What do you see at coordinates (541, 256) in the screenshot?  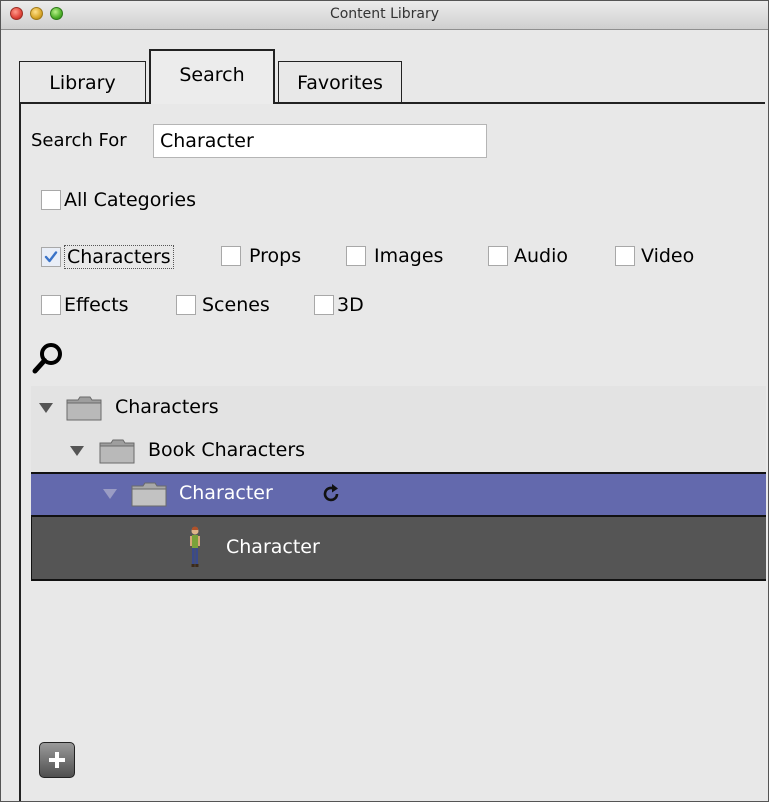 I see `checkbox-label: Audio` at bounding box center [541, 256].